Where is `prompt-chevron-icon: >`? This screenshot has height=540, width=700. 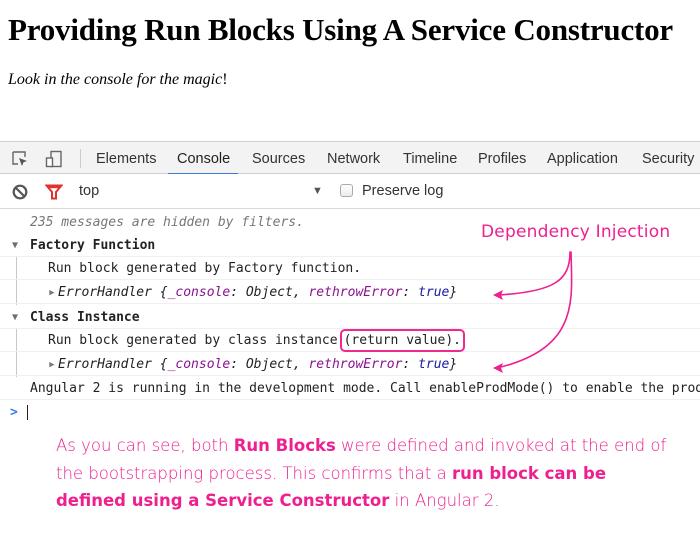
prompt-chevron-icon: > is located at coordinates (14, 412).